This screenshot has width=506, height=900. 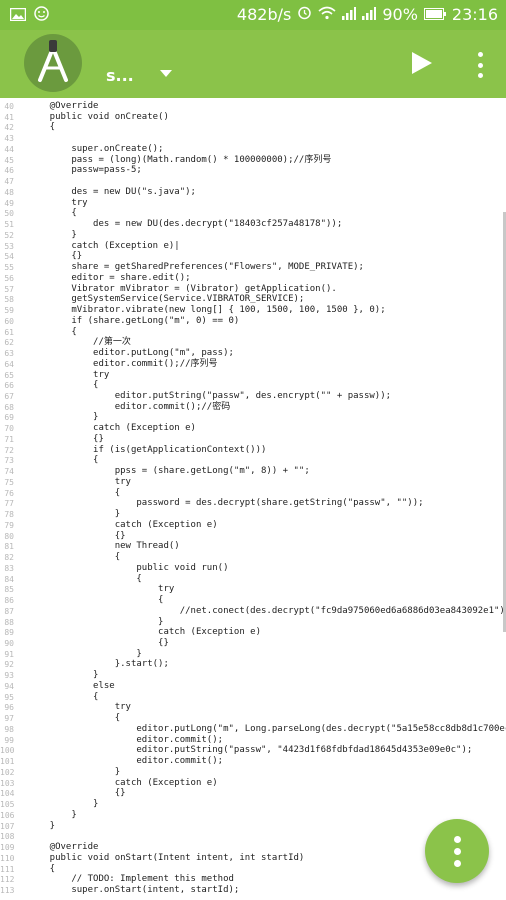 What do you see at coordinates (253, 740) in the screenshot?
I see `code-line: 99 editor.commit();` at bounding box center [253, 740].